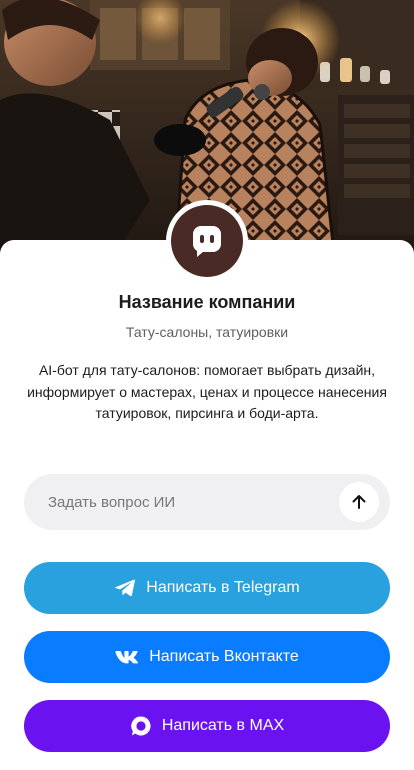 The width and height of the screenshot is (414, 770). I want to click on write-telegram-button: Написать в Telegram, so click(207, 588).